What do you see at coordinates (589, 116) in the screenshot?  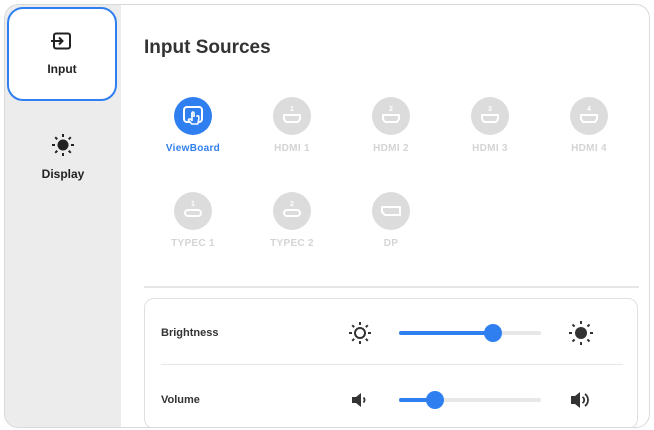 I see `hdmi-port-icon: 4` at bounding box center [589, 116].